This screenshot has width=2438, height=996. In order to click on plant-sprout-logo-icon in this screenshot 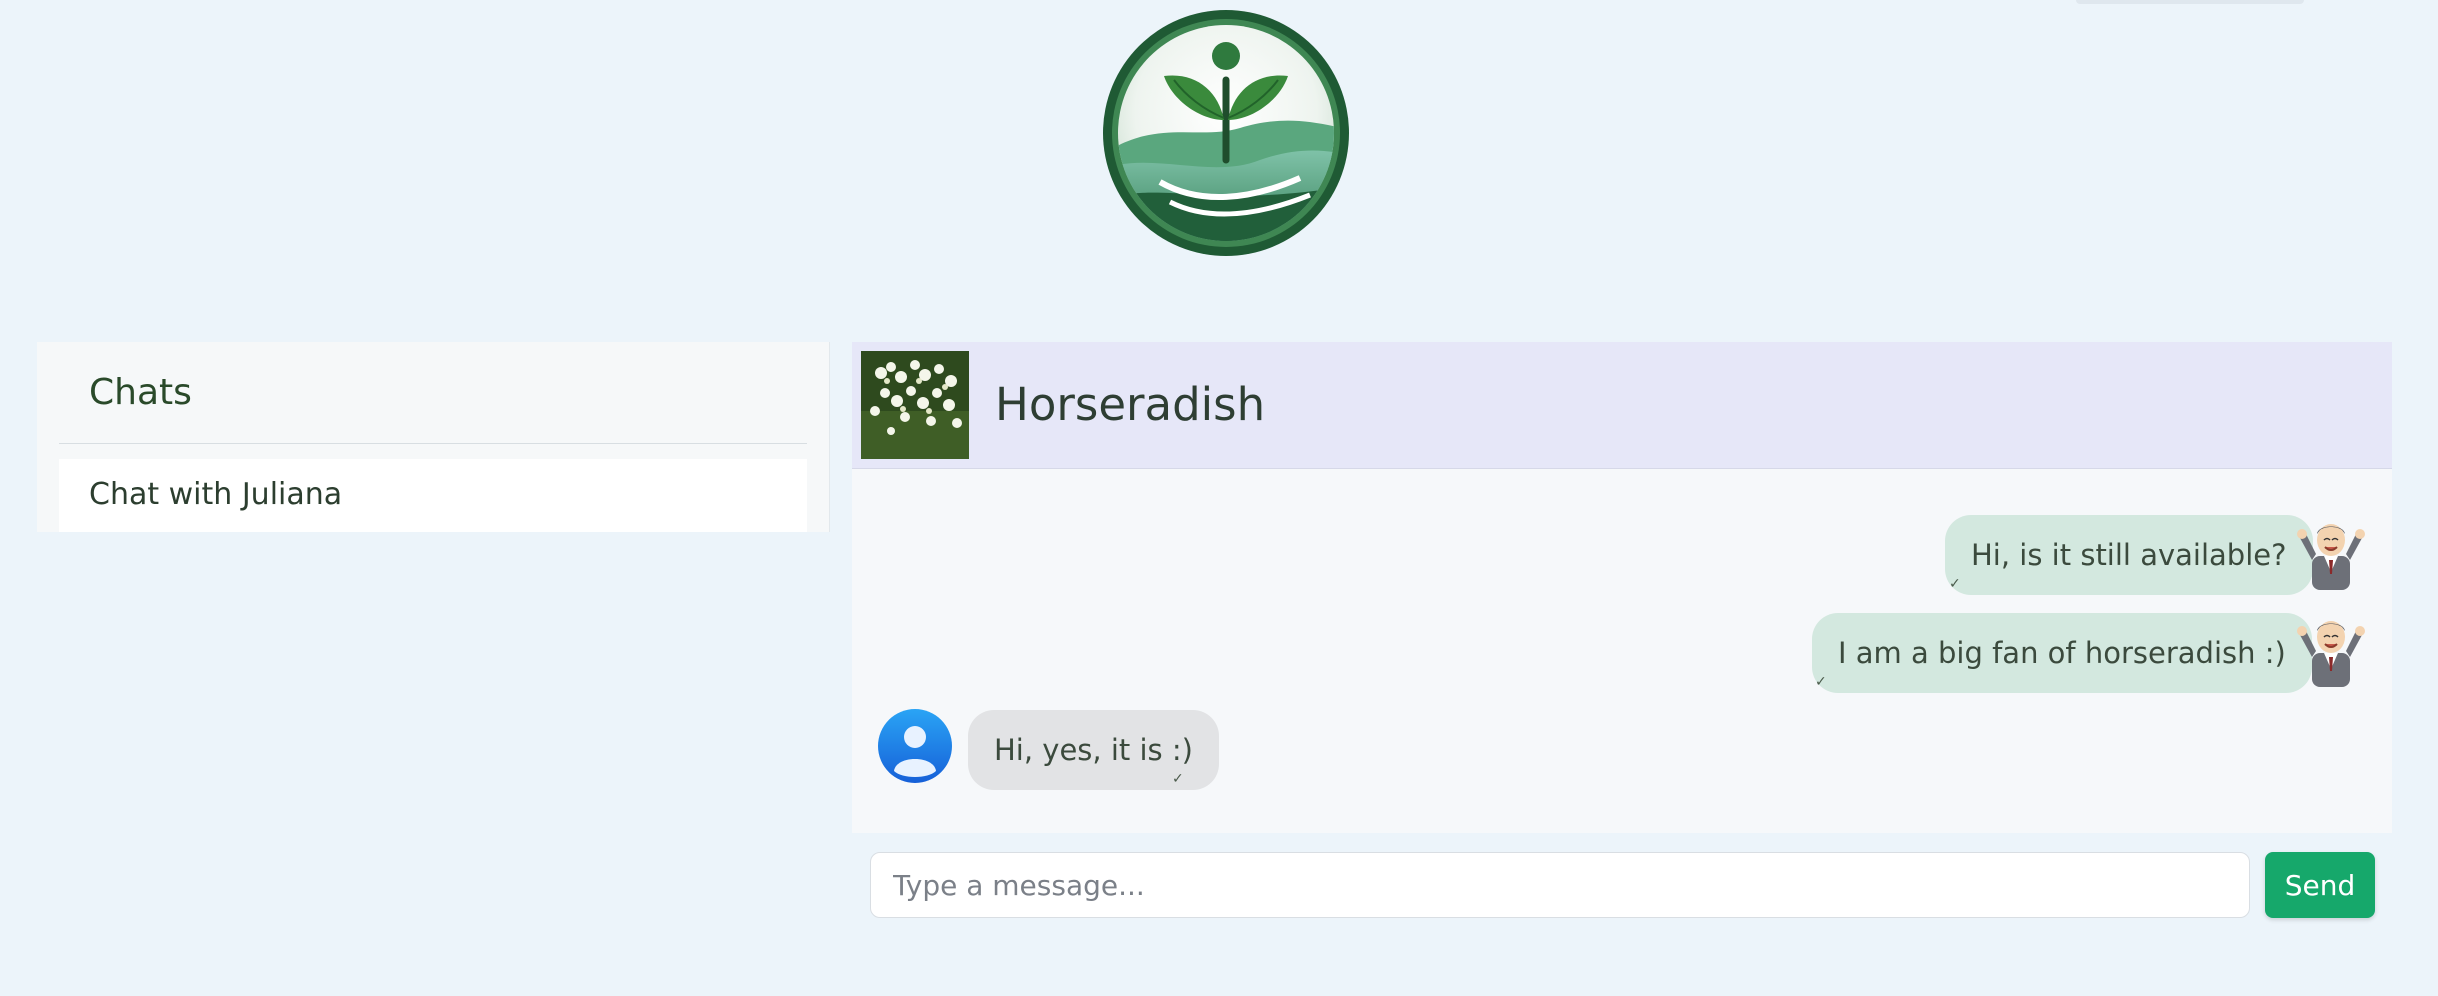, I will do `click(1226, 133)`.